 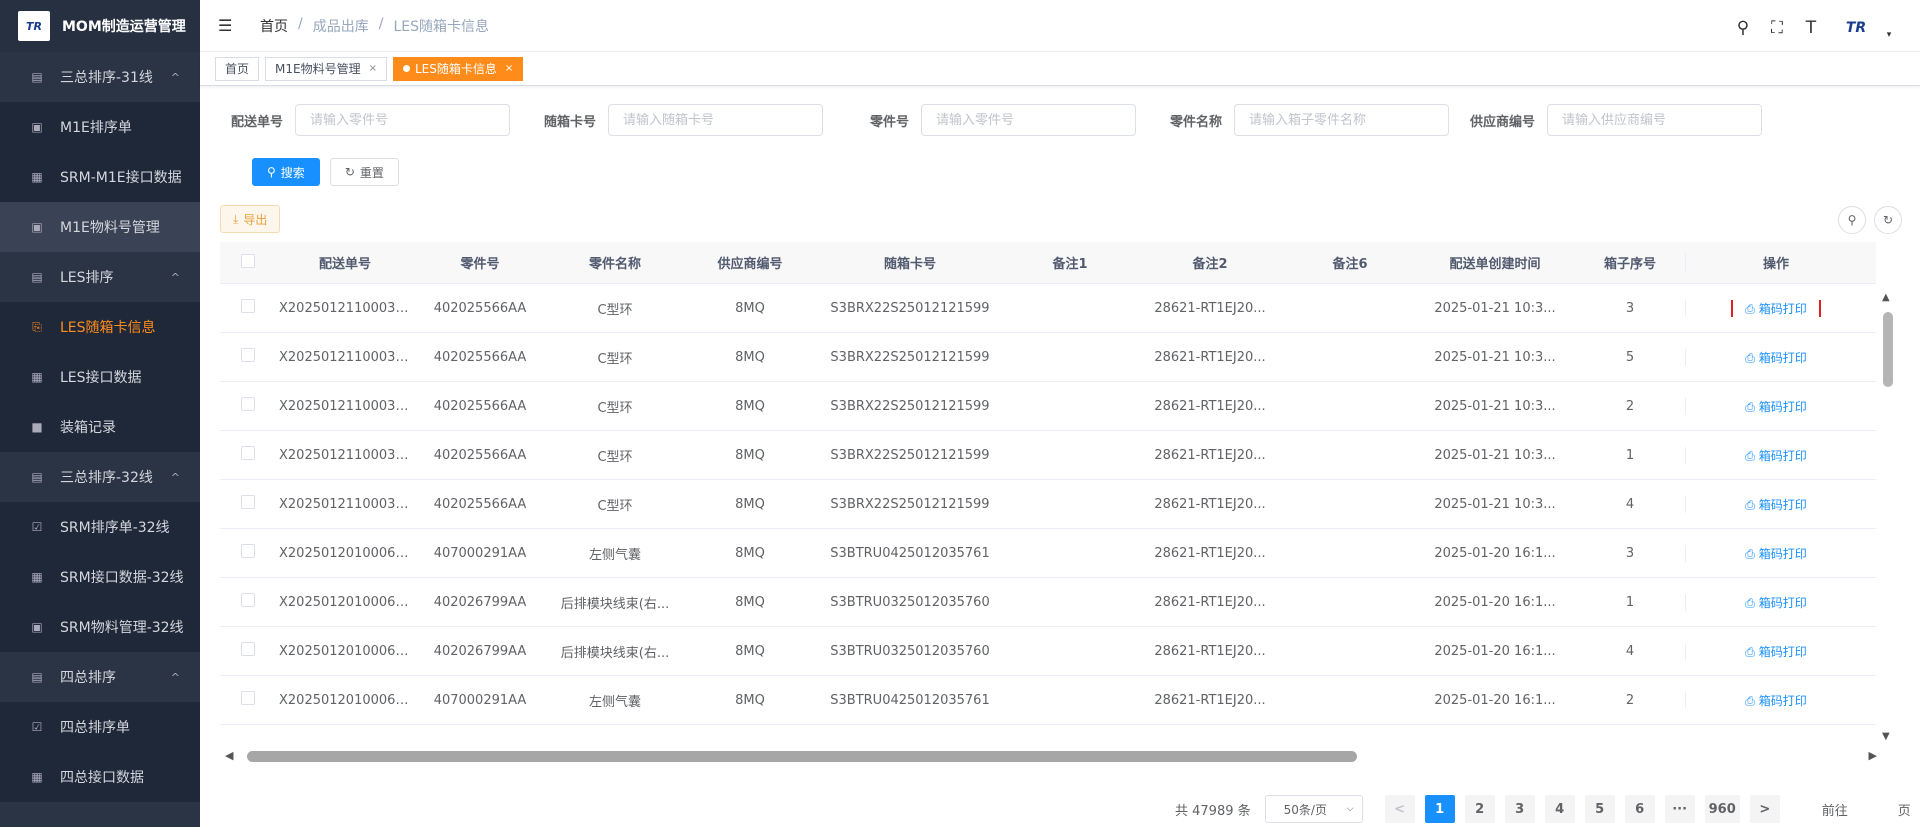 I want to click on font-size-icon: T, so click(x=1811, y=28).